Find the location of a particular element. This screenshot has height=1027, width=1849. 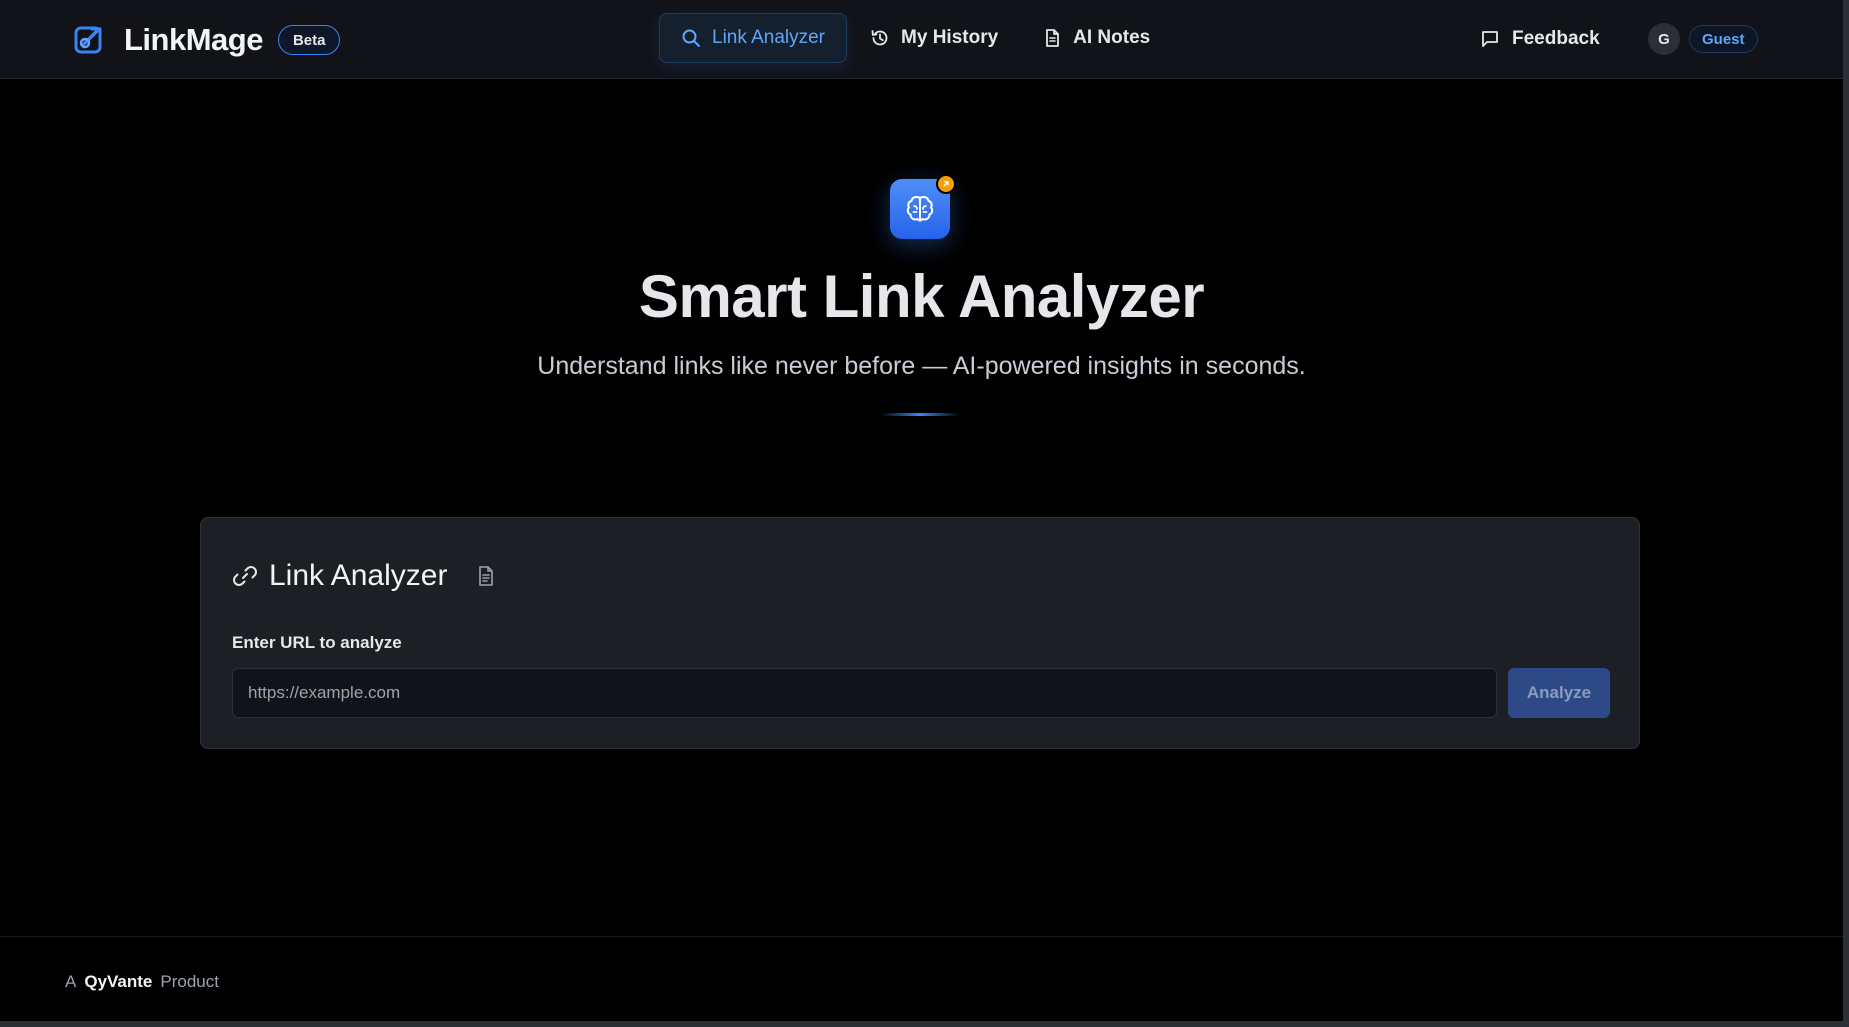

hero-divider is located at coordinates (920, 414).